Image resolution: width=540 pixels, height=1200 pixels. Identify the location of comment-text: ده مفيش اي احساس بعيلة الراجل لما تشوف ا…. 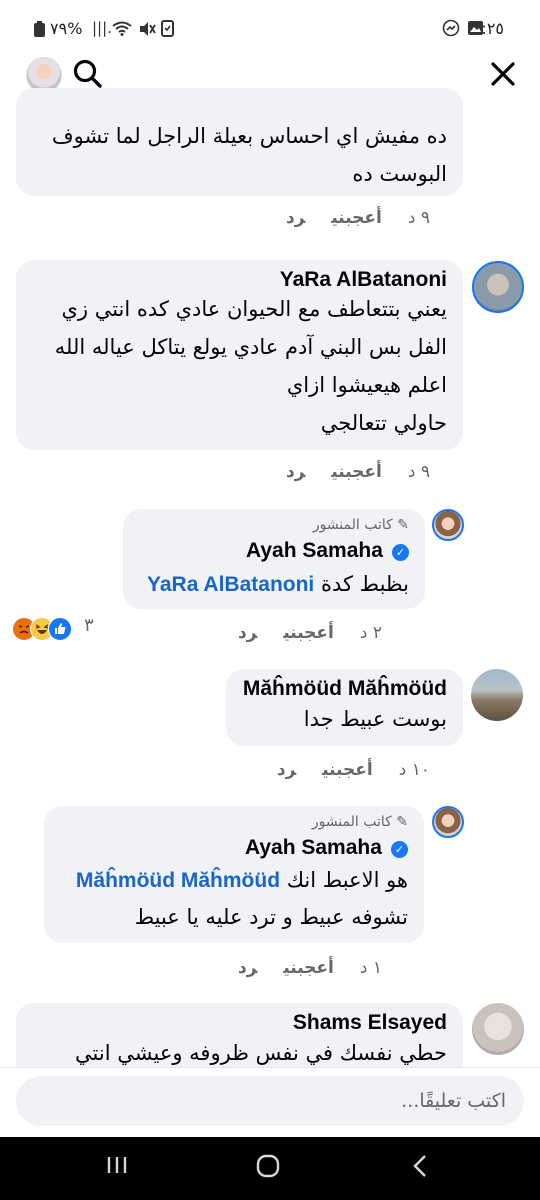
(239, 155).